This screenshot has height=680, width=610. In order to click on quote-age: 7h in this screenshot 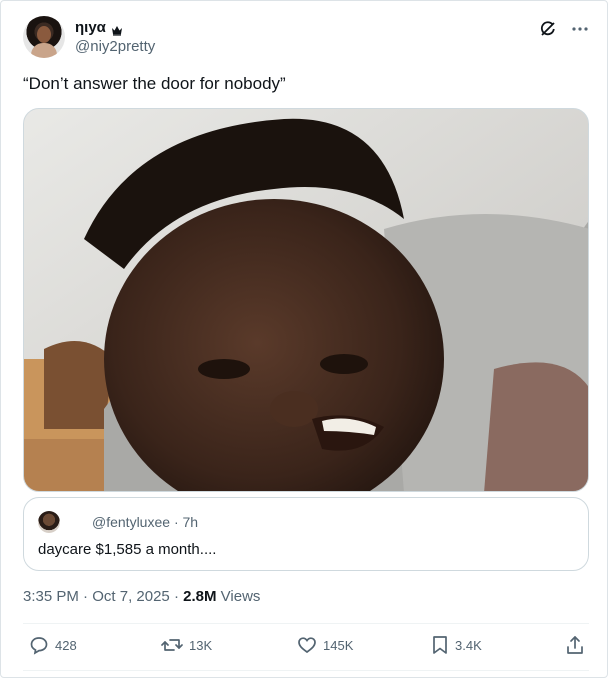, I will do `click(190, 522)`.